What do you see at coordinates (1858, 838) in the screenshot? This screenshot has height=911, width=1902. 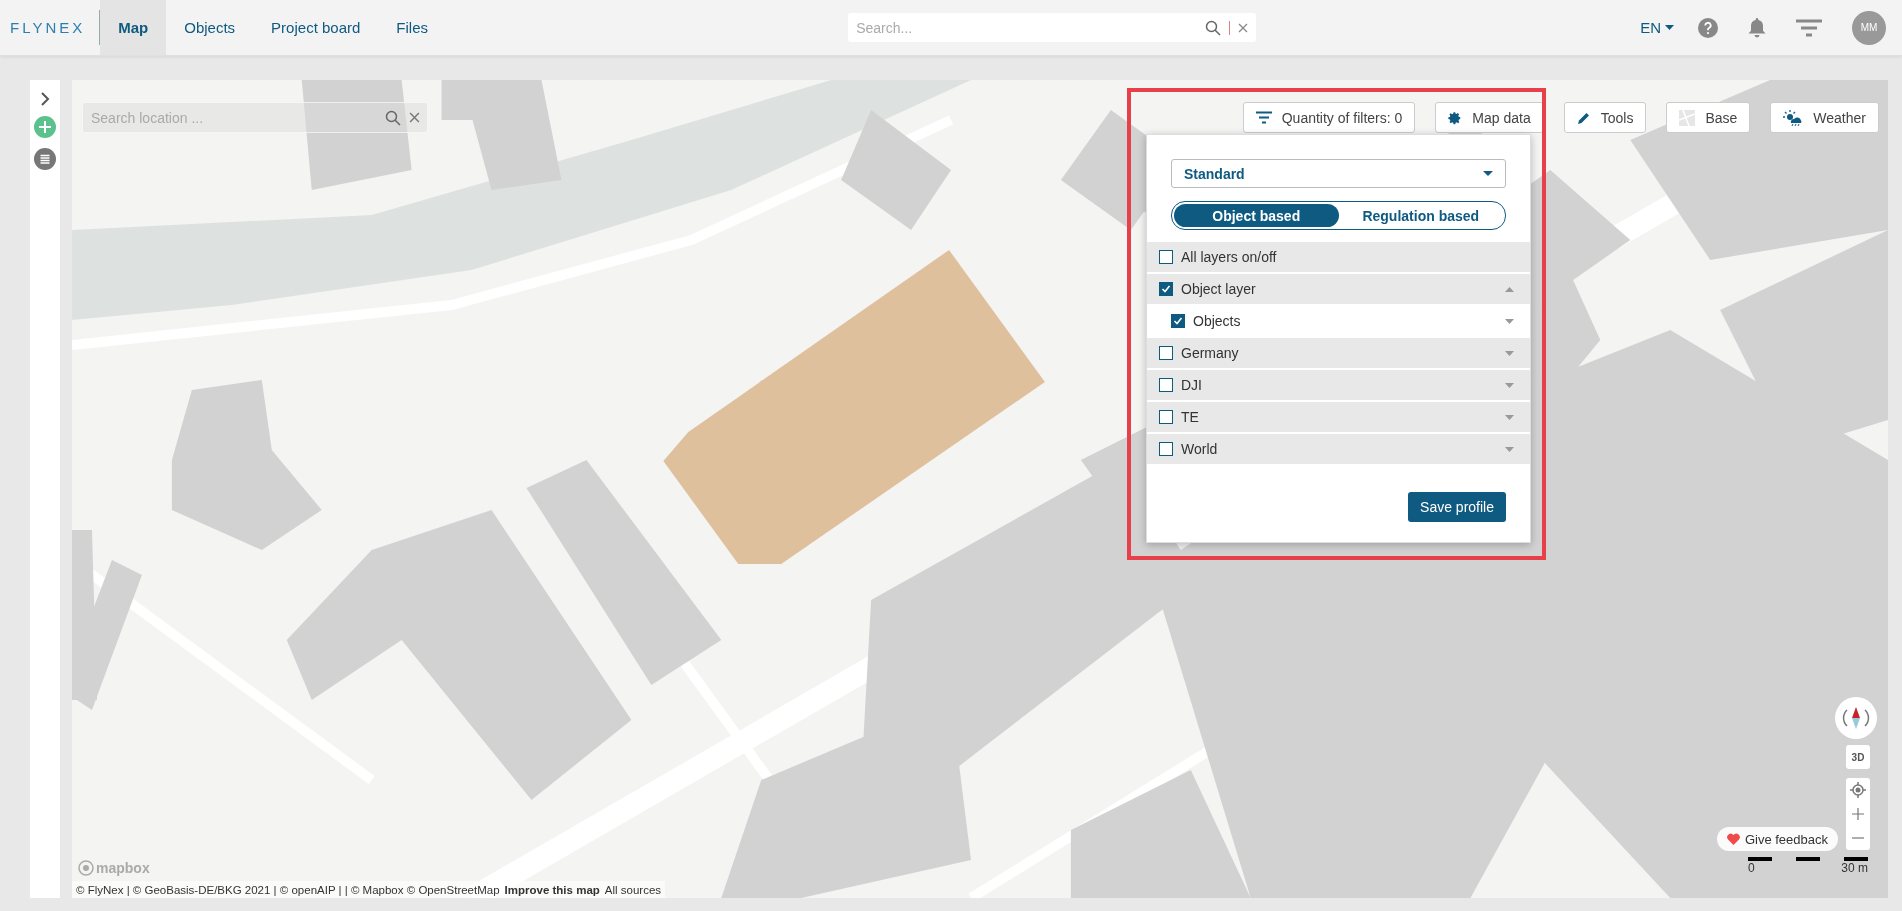 I see `minus-icon` at bounding box center [1858, 838].